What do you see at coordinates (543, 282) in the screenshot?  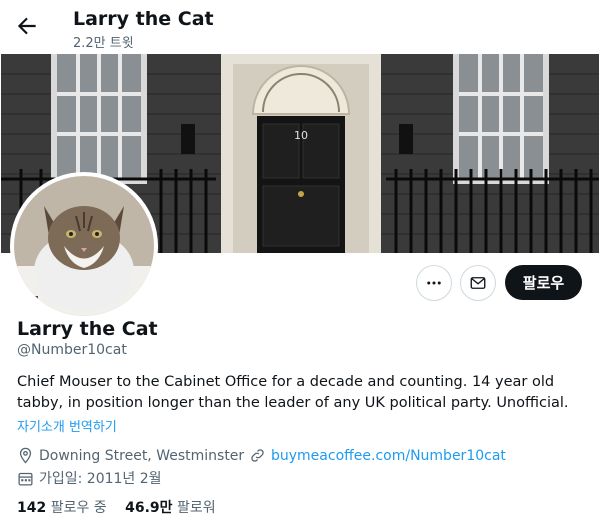 I see `follow-button: 팔로우` at bounding box center [543, 282].